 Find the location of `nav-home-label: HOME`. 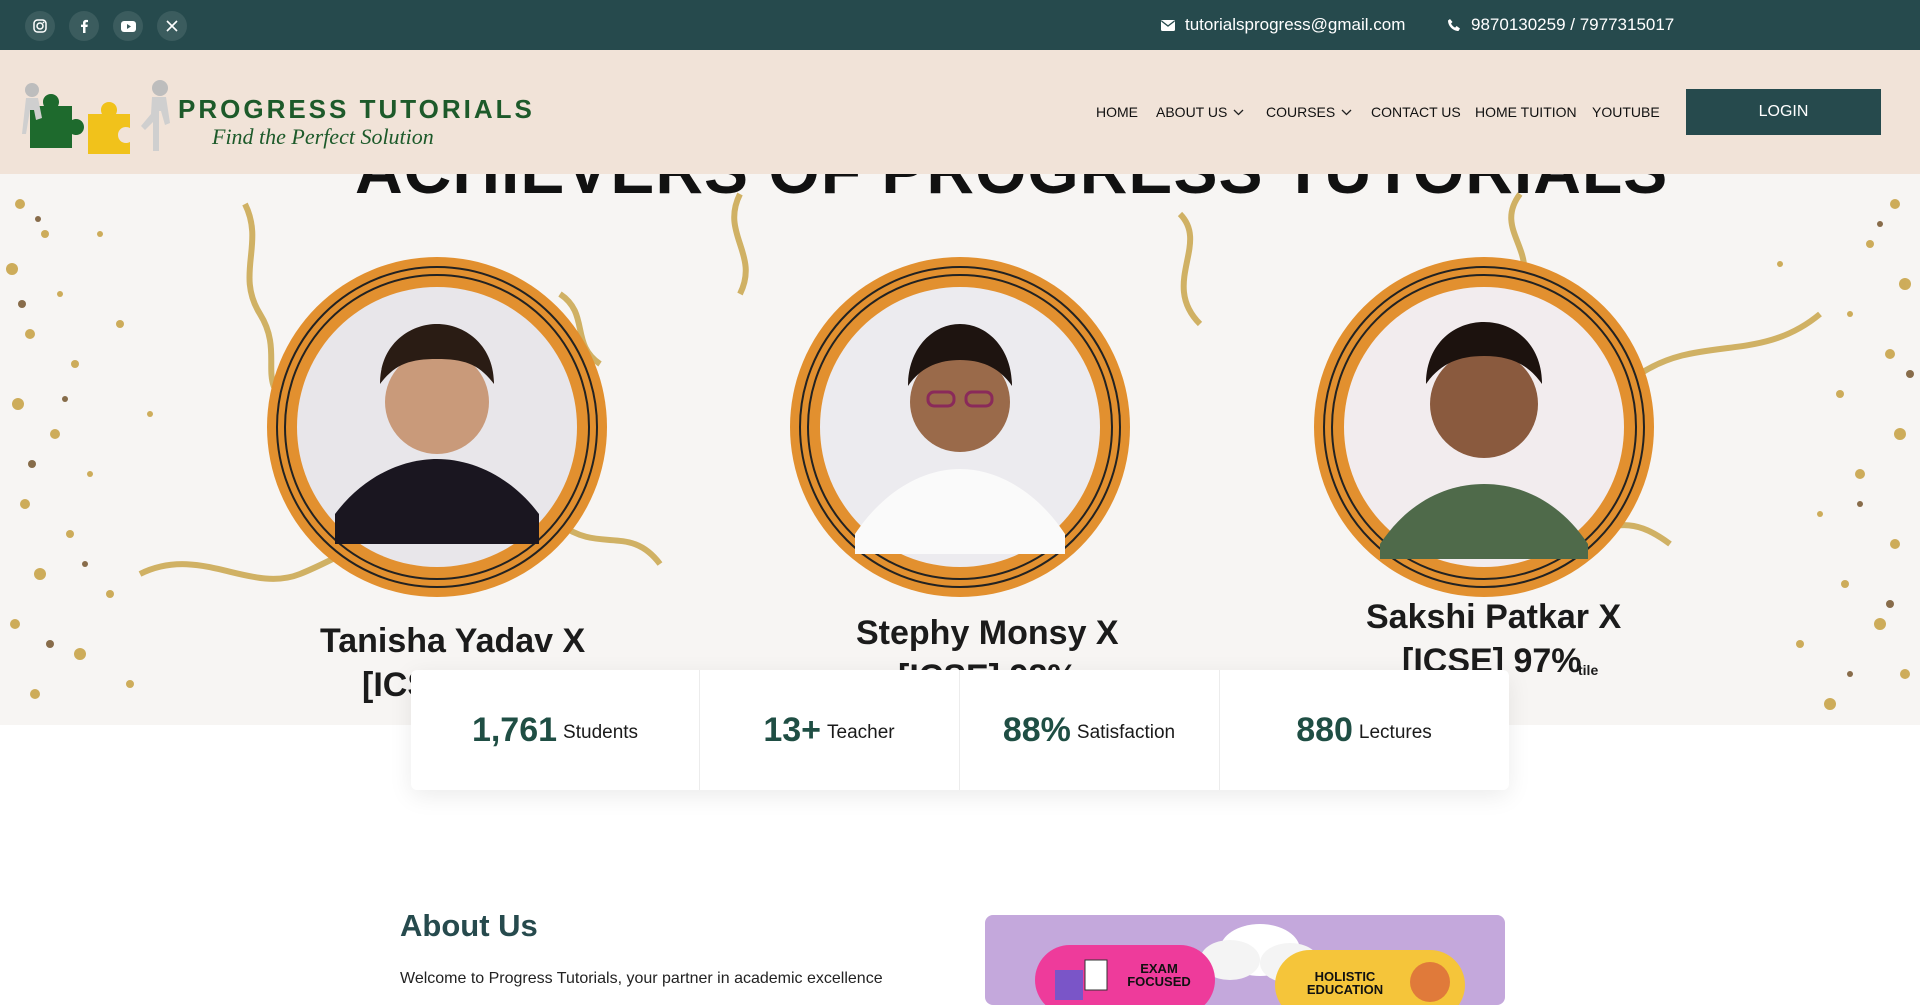

nav-home-label: HOME is located at coordinates (1117, 112).